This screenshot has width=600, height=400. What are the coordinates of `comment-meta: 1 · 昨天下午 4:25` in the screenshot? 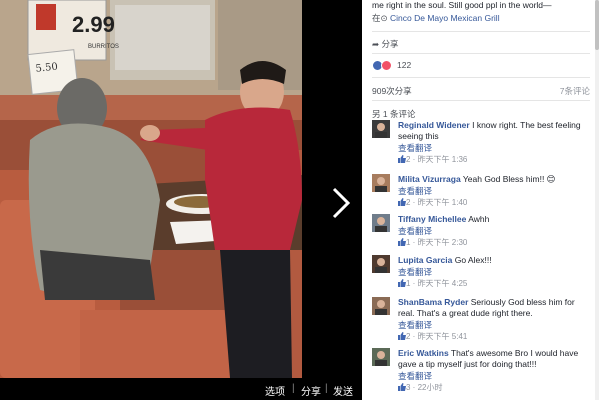 It's located at (432, 283).